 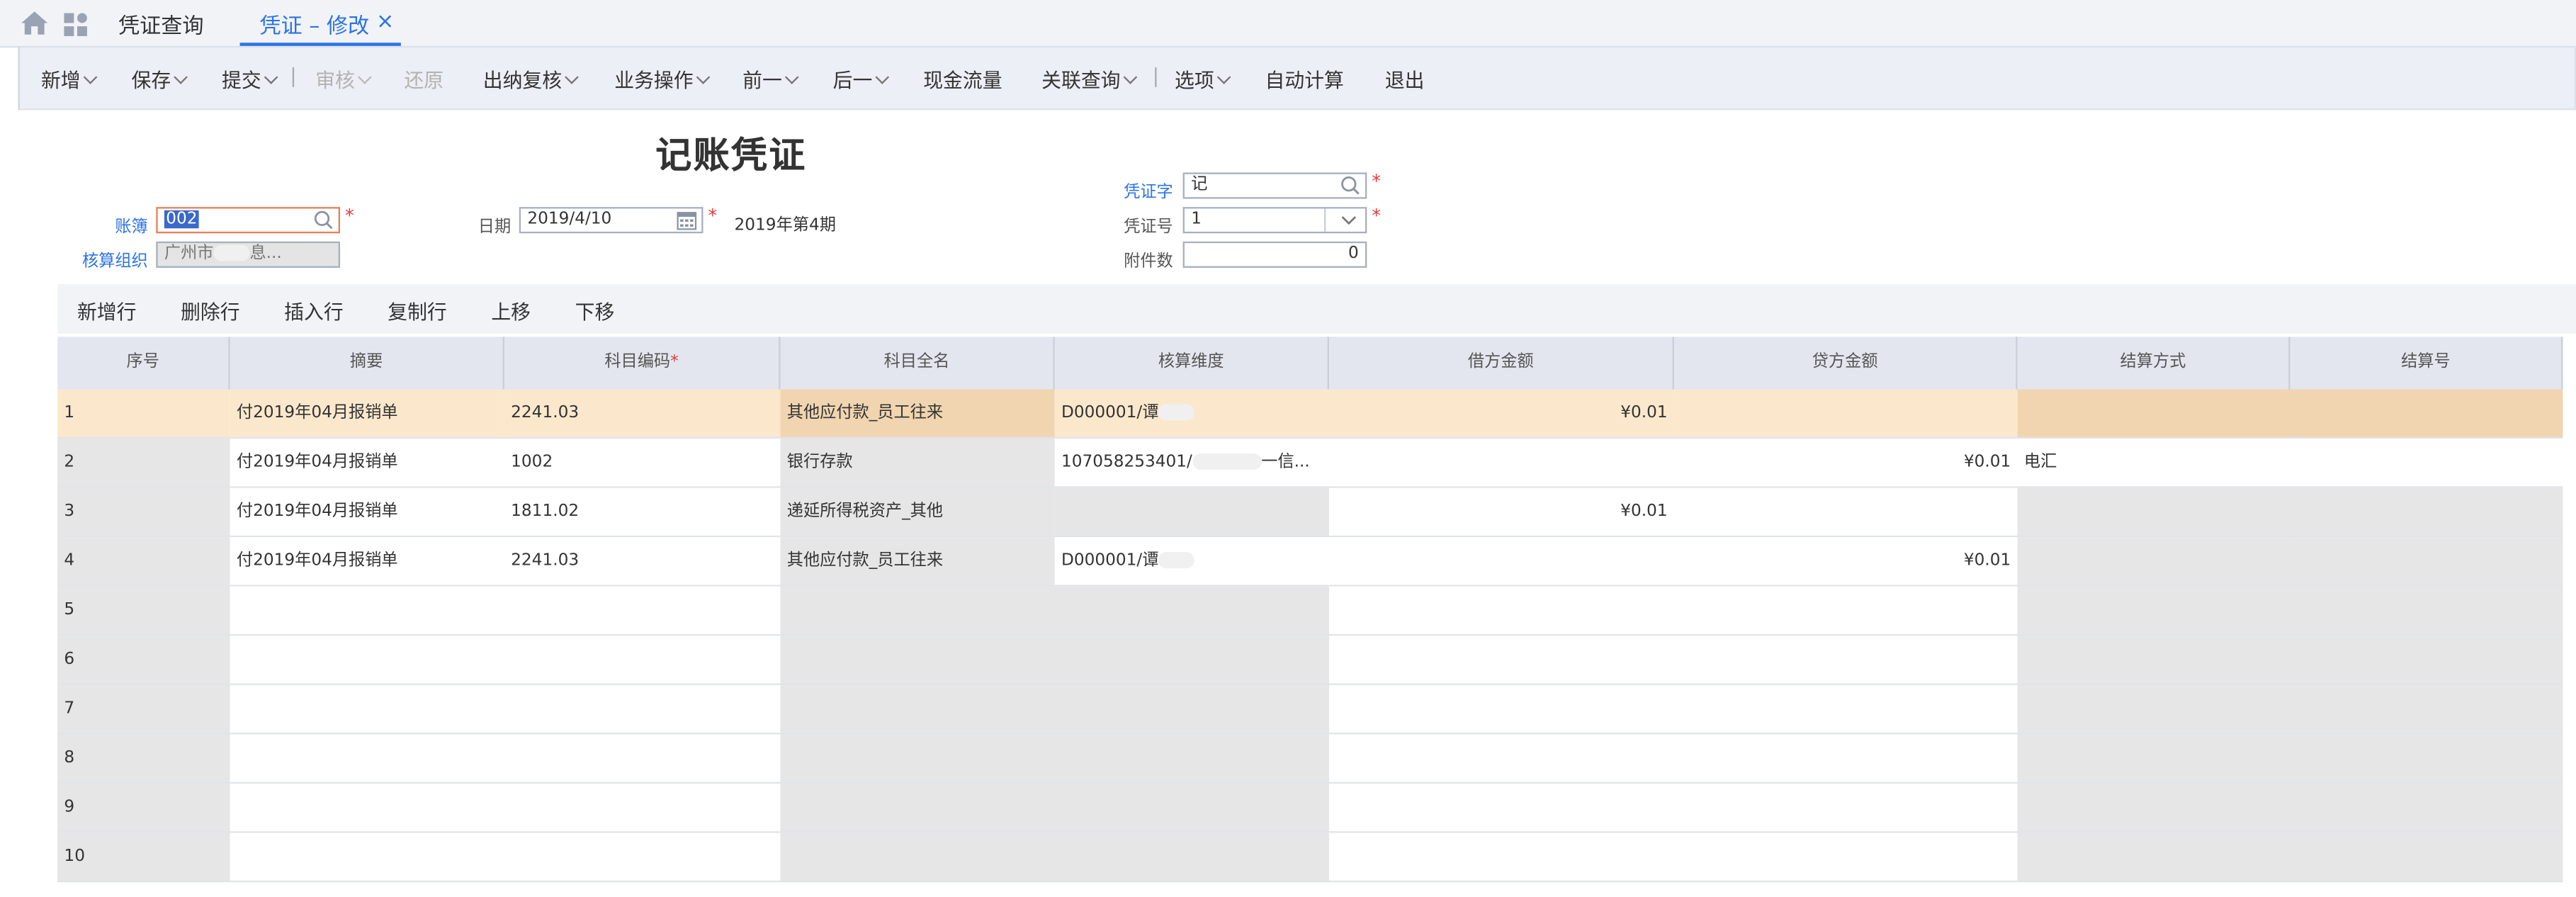 What do you see at coordinates (1316, 808) in the screenshot?
I see `table-row: 9` at bounding box center [1316, 808].